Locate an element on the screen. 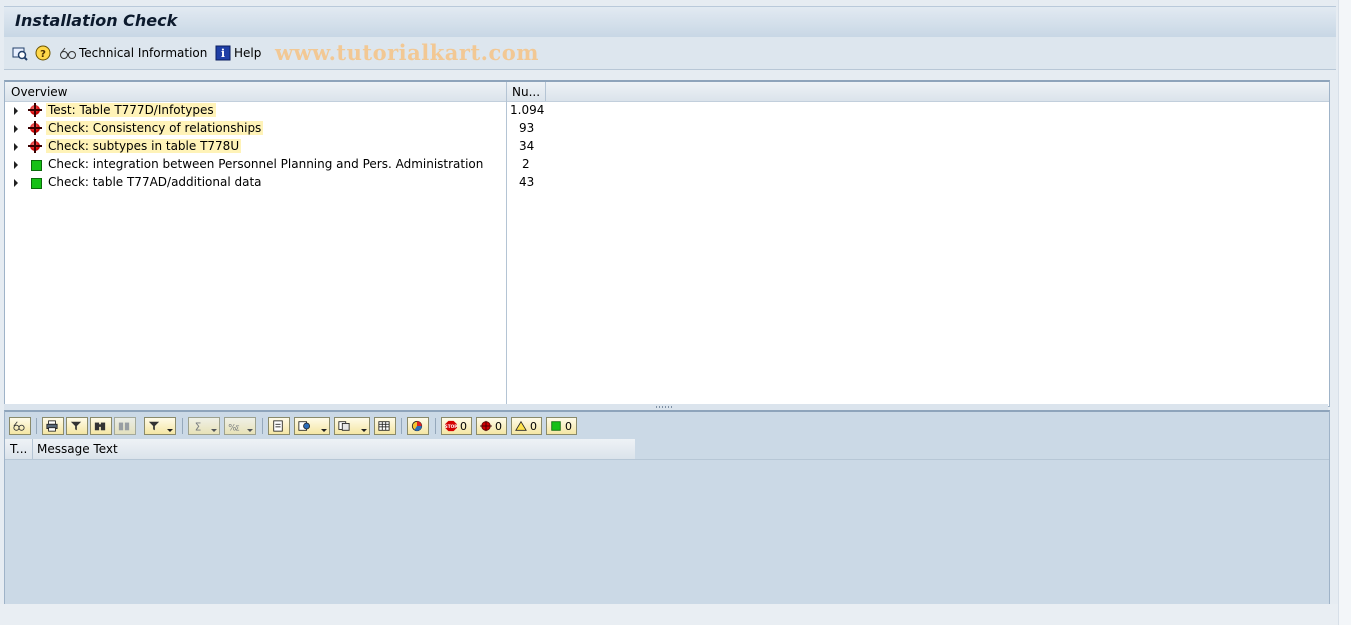 Image resolution: width=1351 pixels, height=625 pixels. find-button is located at coordinates (101, 426).